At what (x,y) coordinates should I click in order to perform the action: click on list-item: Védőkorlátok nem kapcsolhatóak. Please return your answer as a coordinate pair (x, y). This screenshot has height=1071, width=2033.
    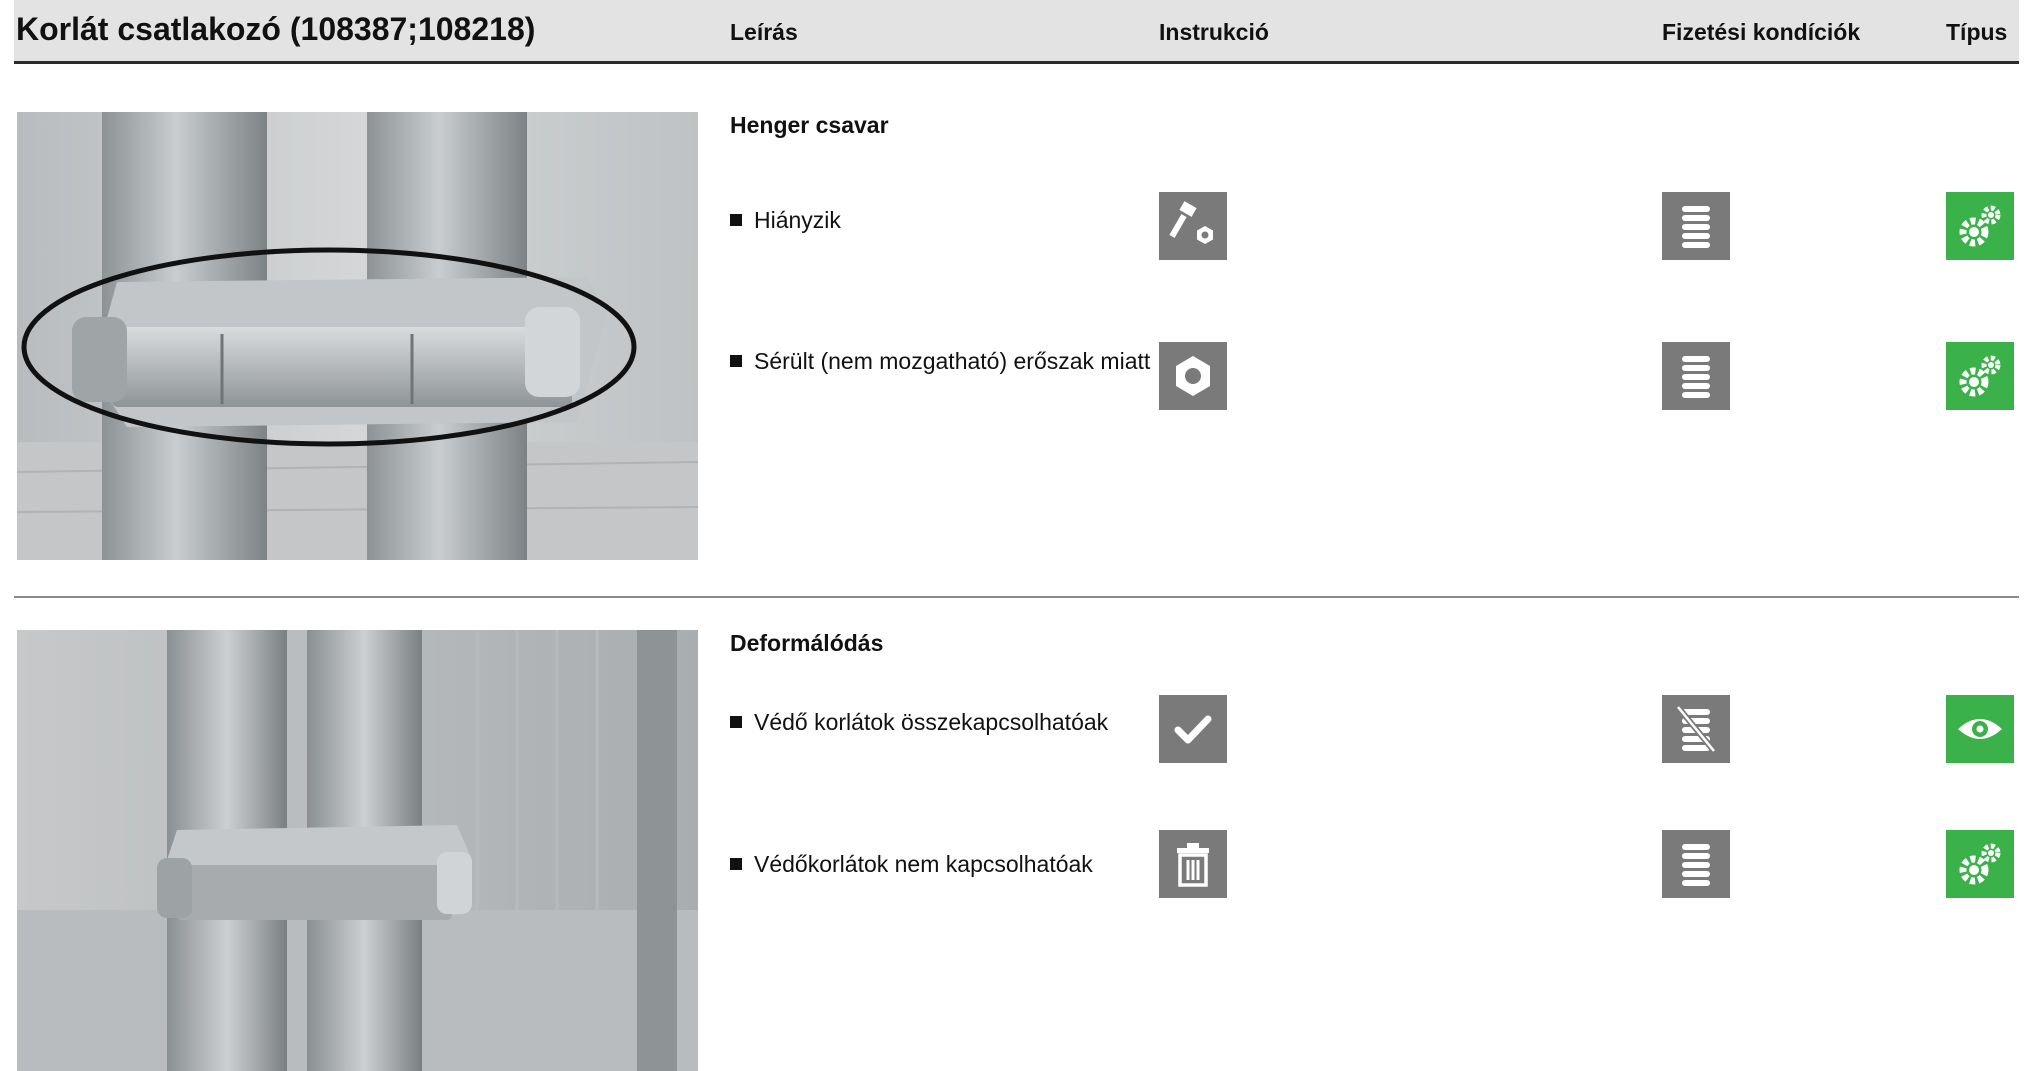
    Looking at the image, I should click on (930, 864).